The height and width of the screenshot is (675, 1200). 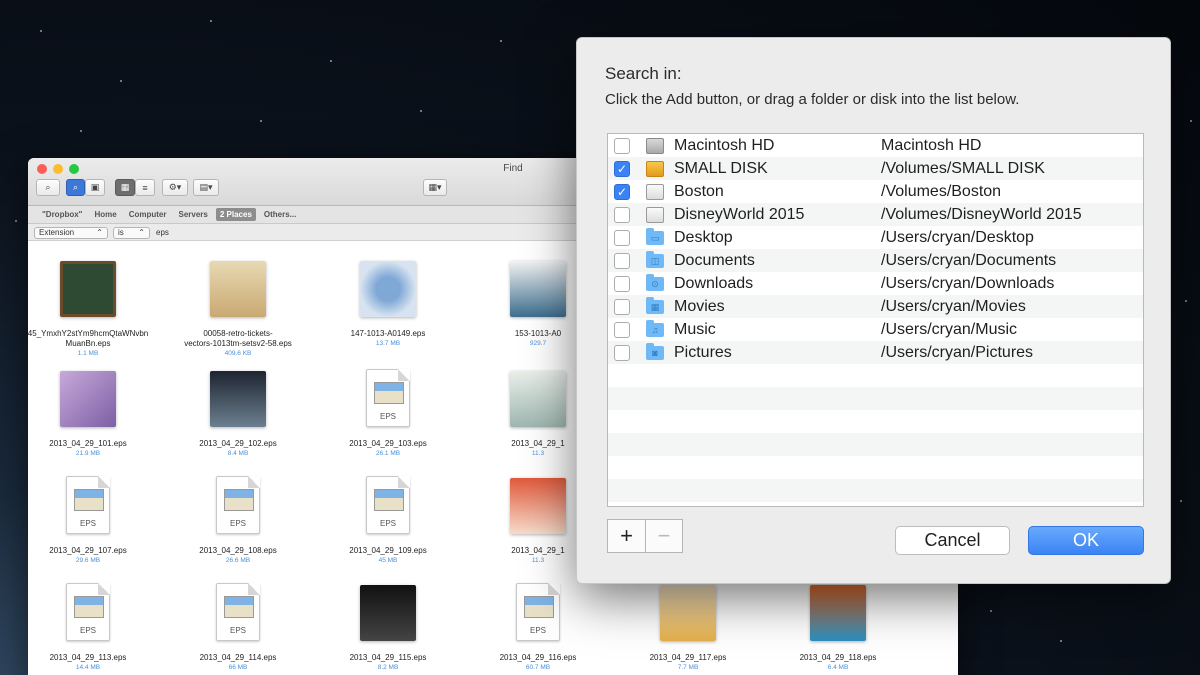 What do you see at coordinates (238, 353) in the screenshot?
I see `file-size: 409.6 KB` at bounding box center [238, 353].